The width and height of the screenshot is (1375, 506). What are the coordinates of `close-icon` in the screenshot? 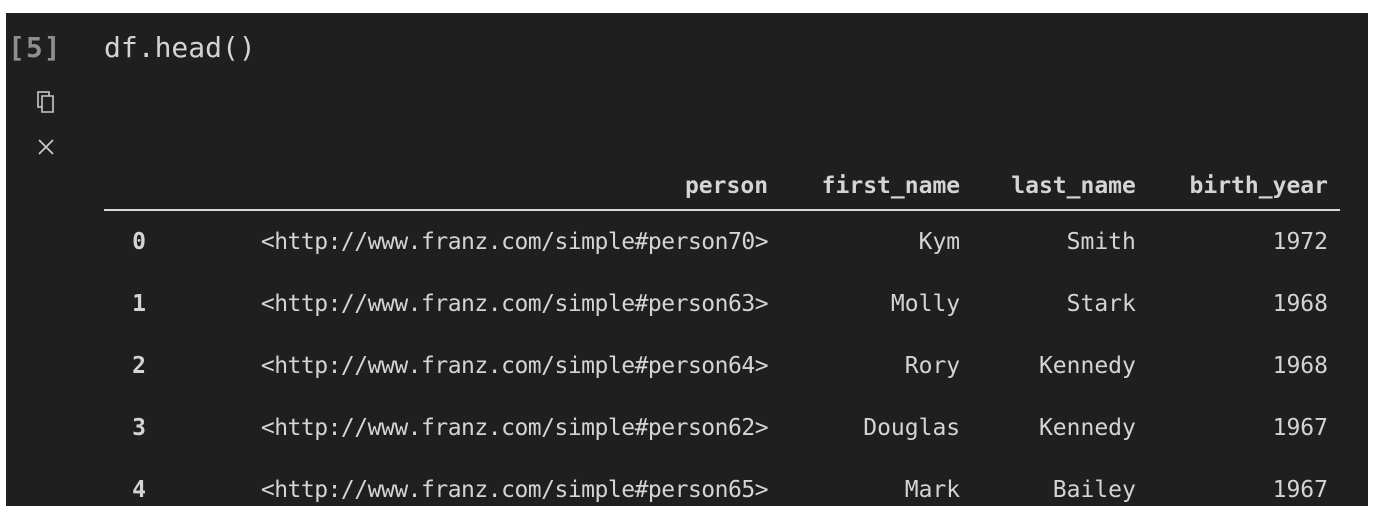 It's located at (46, 147).